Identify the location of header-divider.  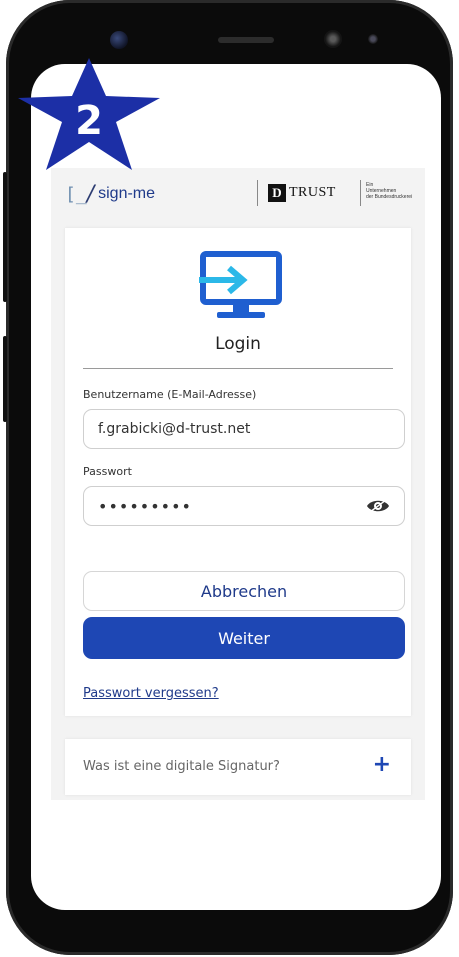
(257, 193).